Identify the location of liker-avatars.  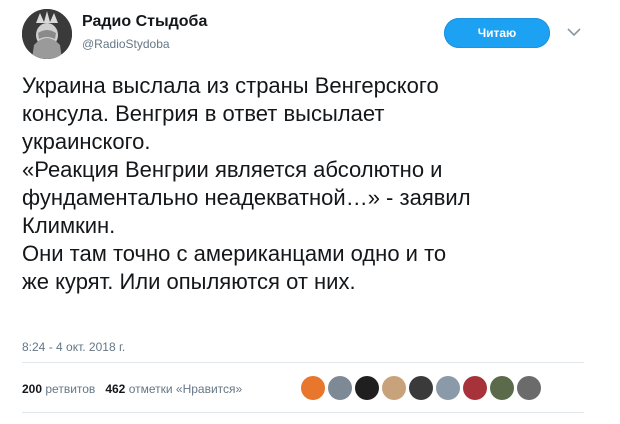
(422, 389).